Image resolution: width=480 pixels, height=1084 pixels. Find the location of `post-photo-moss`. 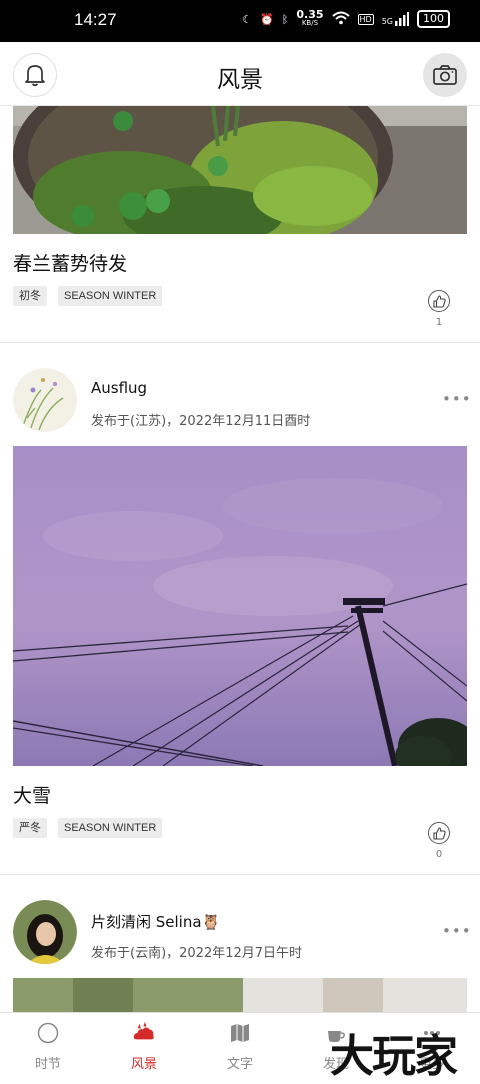

post-photo-moss is located at coordinates (240, 170).